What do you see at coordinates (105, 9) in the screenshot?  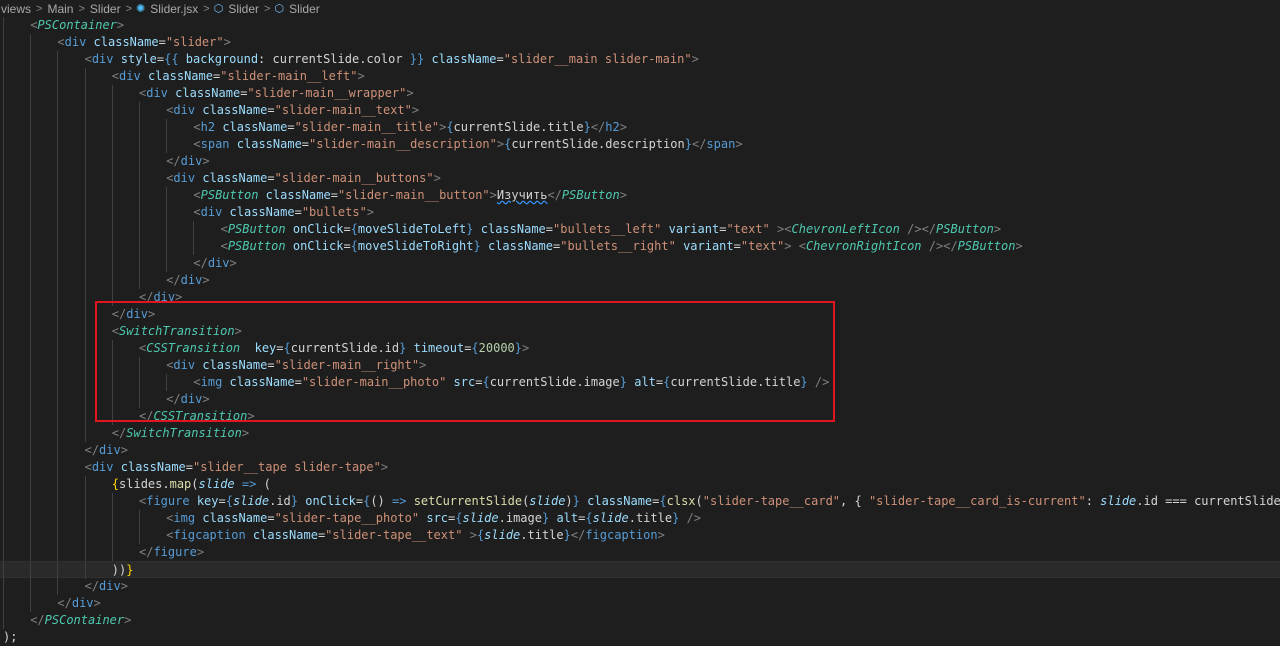 I see `breadcrumb-item-slider-folder: Slider` at bounding box center [105, 9].